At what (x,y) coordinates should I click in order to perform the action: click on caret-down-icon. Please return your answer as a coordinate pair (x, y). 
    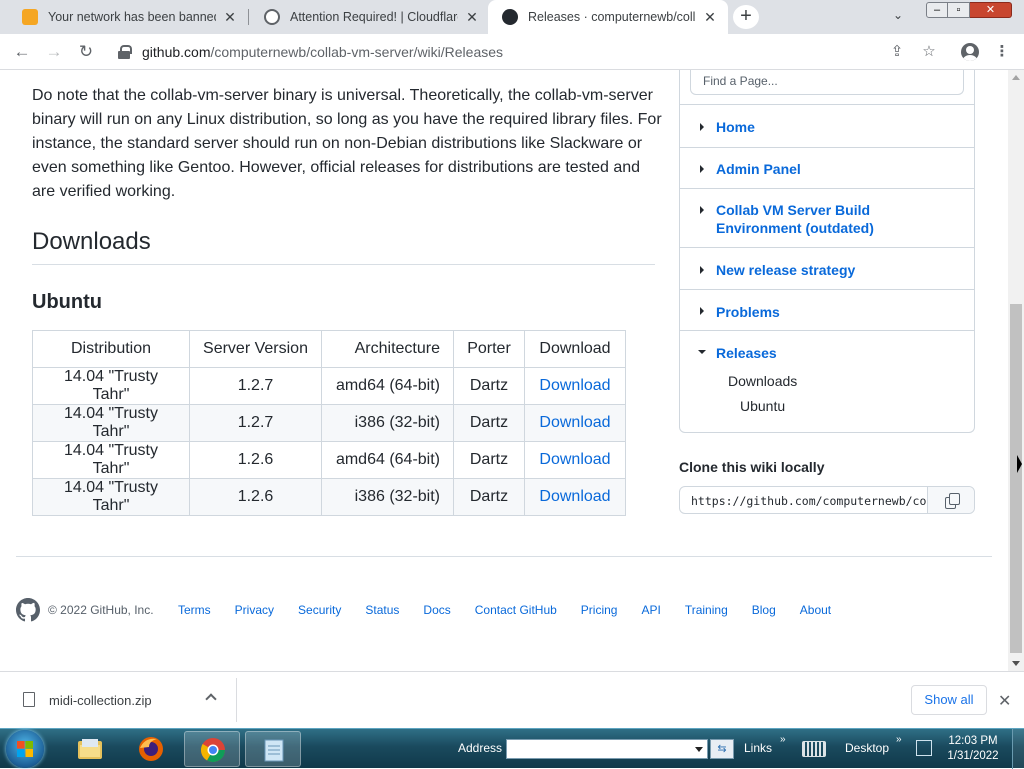
    Looking at the image, I should click on (702, 352).